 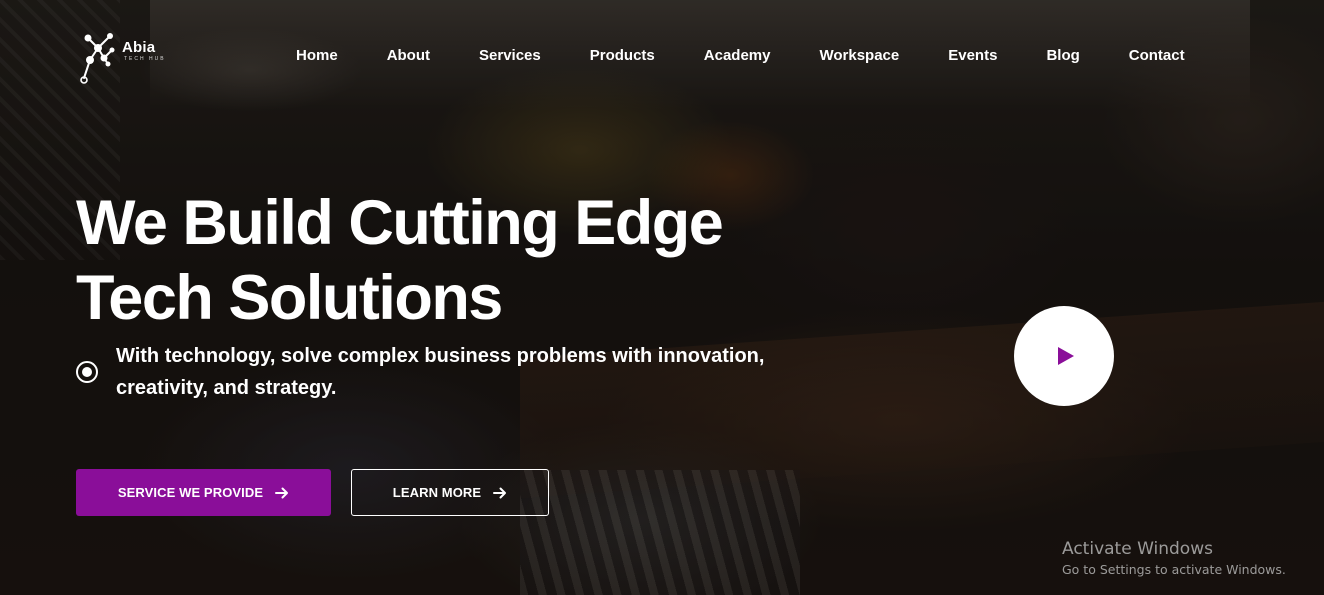 I want to click on nav-home: Home, so click(x=317, y=56).